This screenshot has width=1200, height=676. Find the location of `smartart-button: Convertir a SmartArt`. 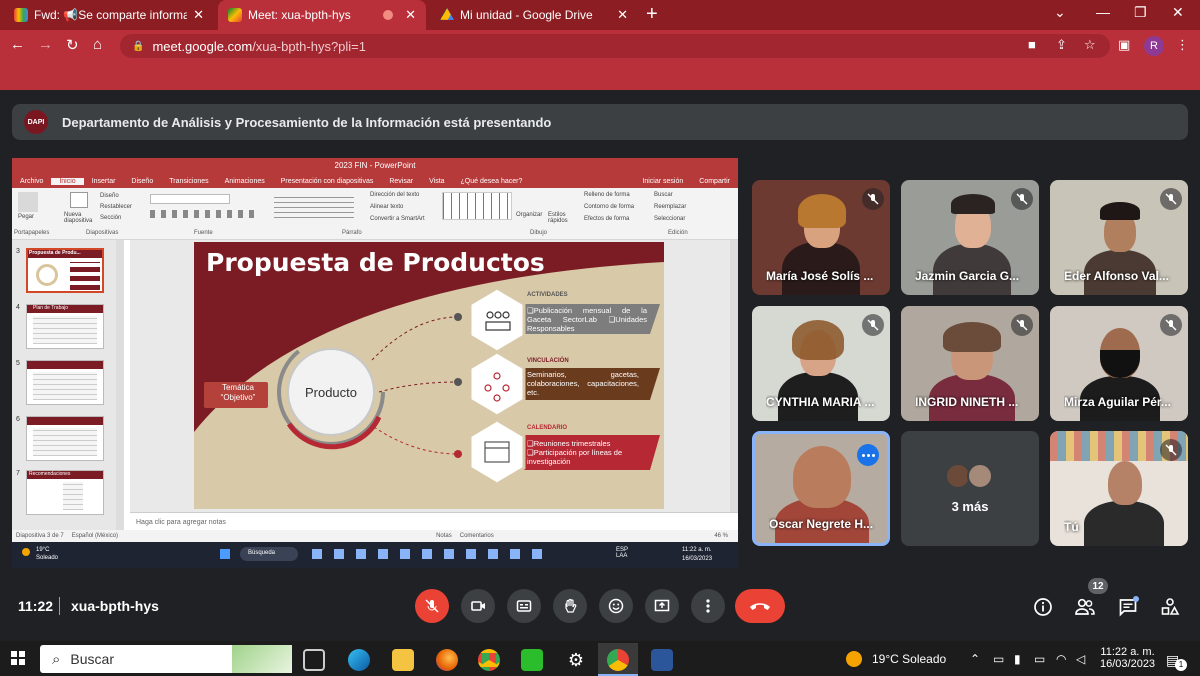

smartart-button: Convertir a SmartArt is located at coordinates (397, 219).